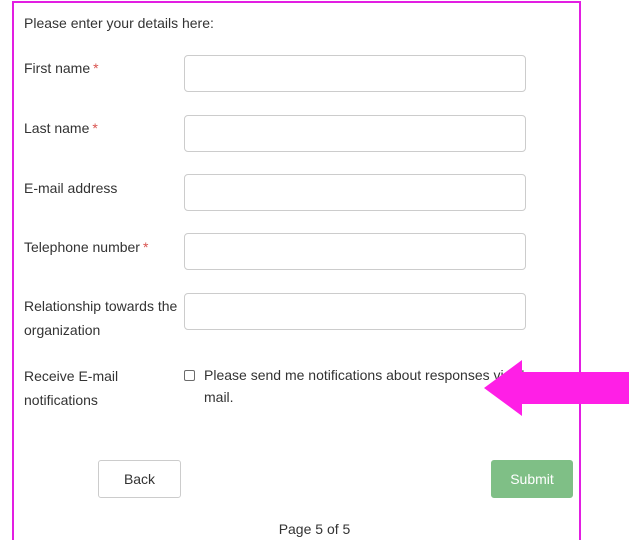 This screenshot has width=629, height=540. What do you see at coordinates (82, 247) in the screenshot?
I see `telephone-label-text: Telephone number` at bounding box center [82, 247].